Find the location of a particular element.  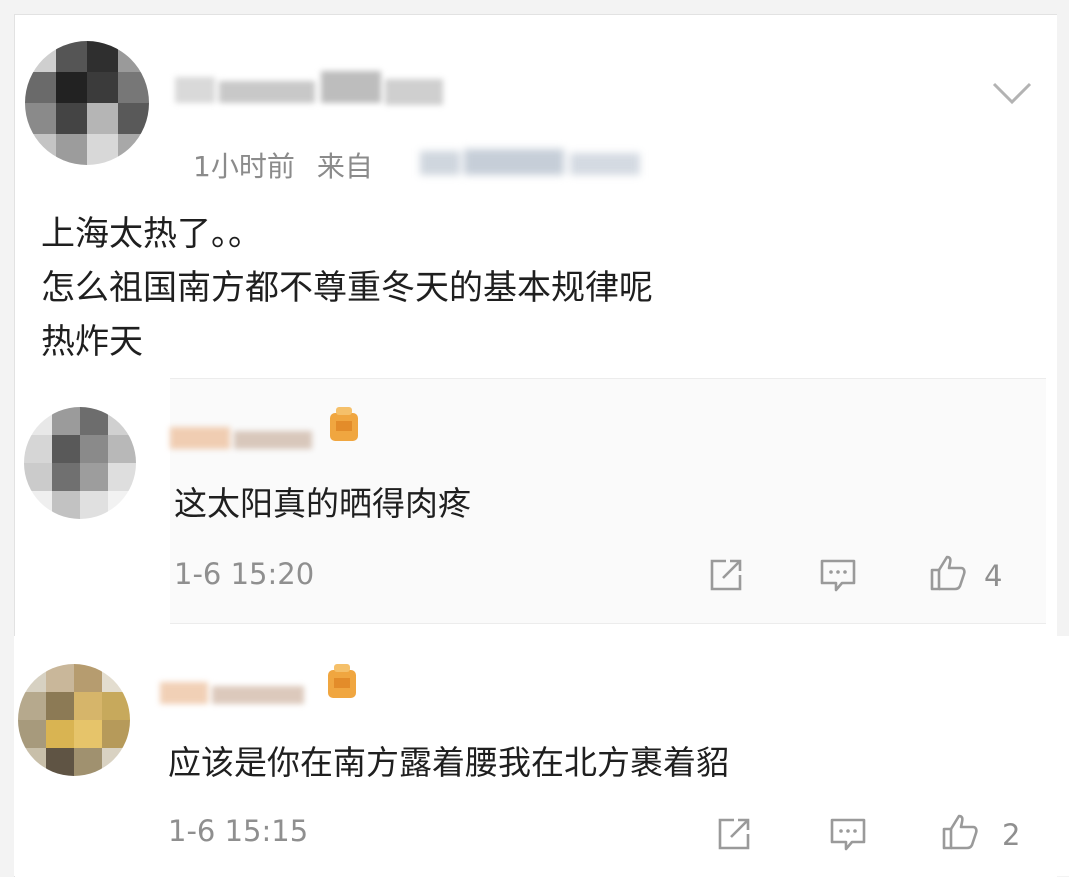

post-line: 热炸天 is located at coordinates (92, 342).